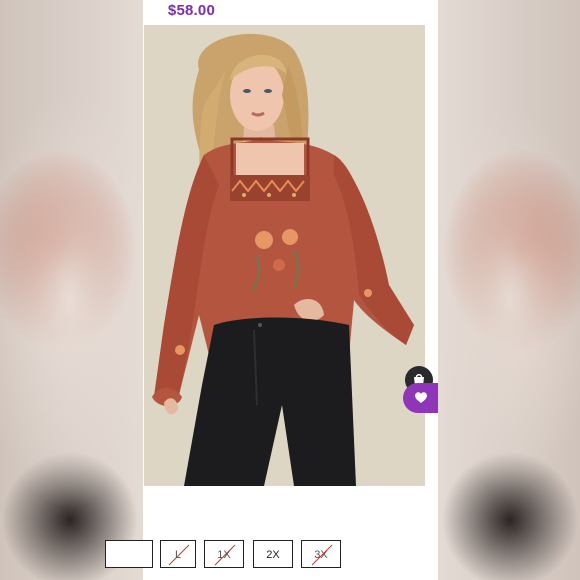 The height and width of the screenshot is (580, 580). What do you see at coordinates (129, 554) in the screenshot?
I see `size-chip-cut-off` at bounding box center [129, 554].